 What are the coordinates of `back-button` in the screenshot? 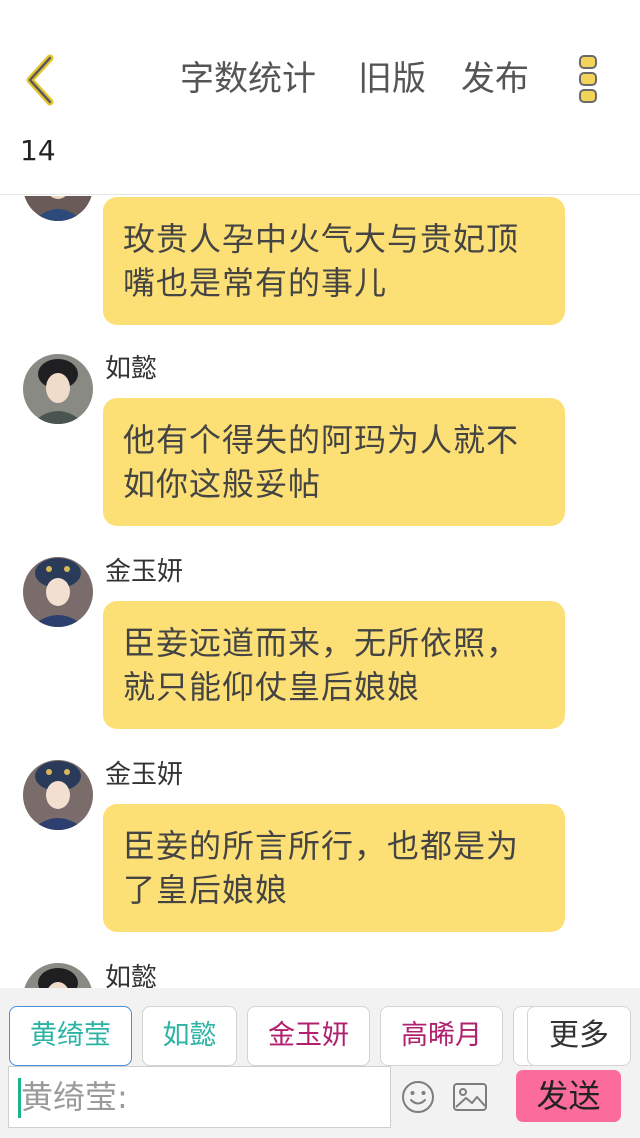 It's located at (42, 80).